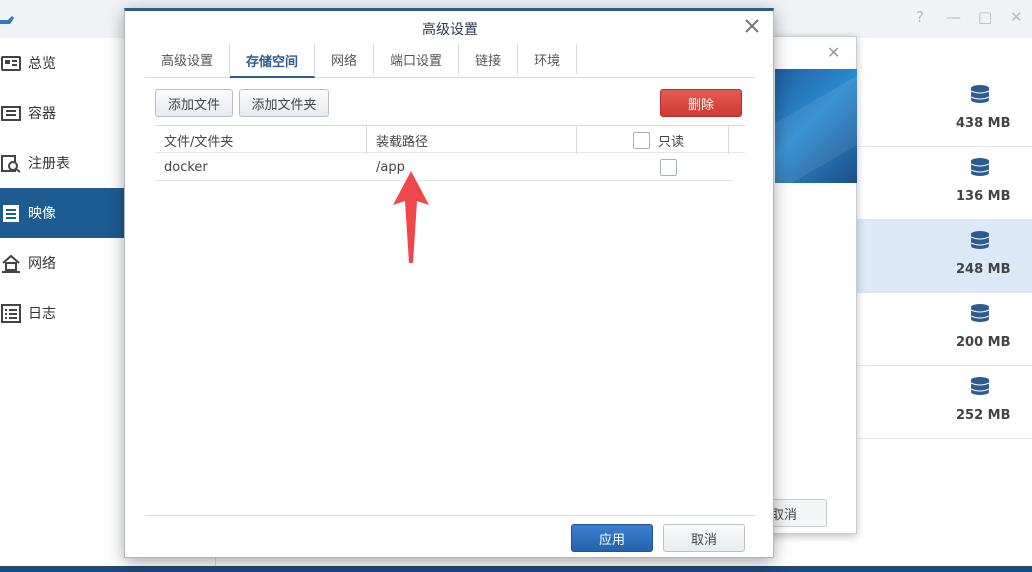  I want to click on log-list-icon, so click(11, 313).